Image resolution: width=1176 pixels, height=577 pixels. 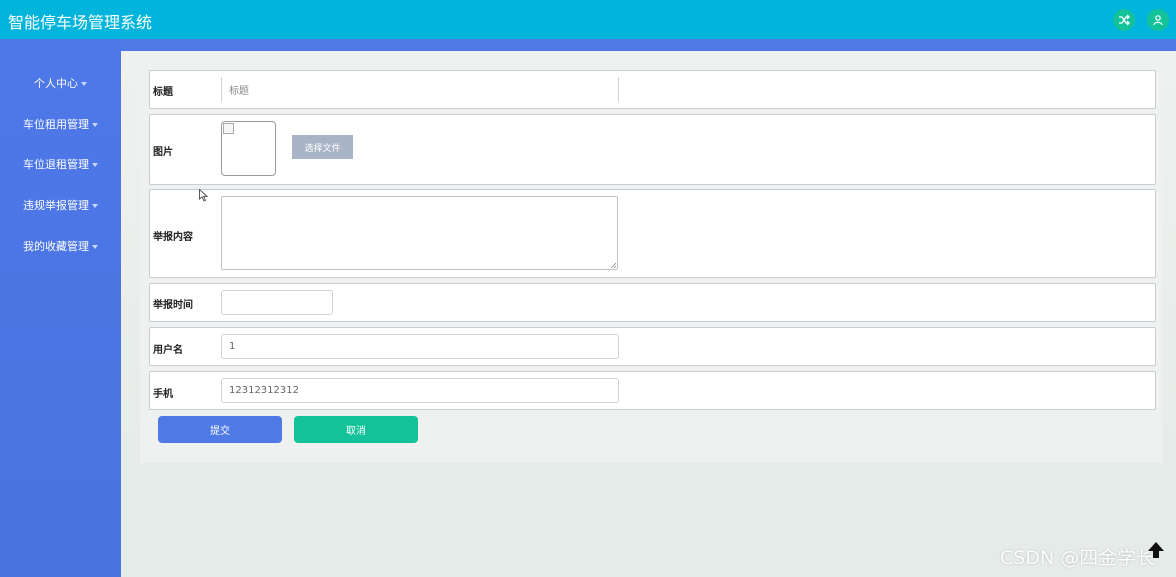 I want to click on app-title: 智能停车场管理系统, so click(x=80, y=22).